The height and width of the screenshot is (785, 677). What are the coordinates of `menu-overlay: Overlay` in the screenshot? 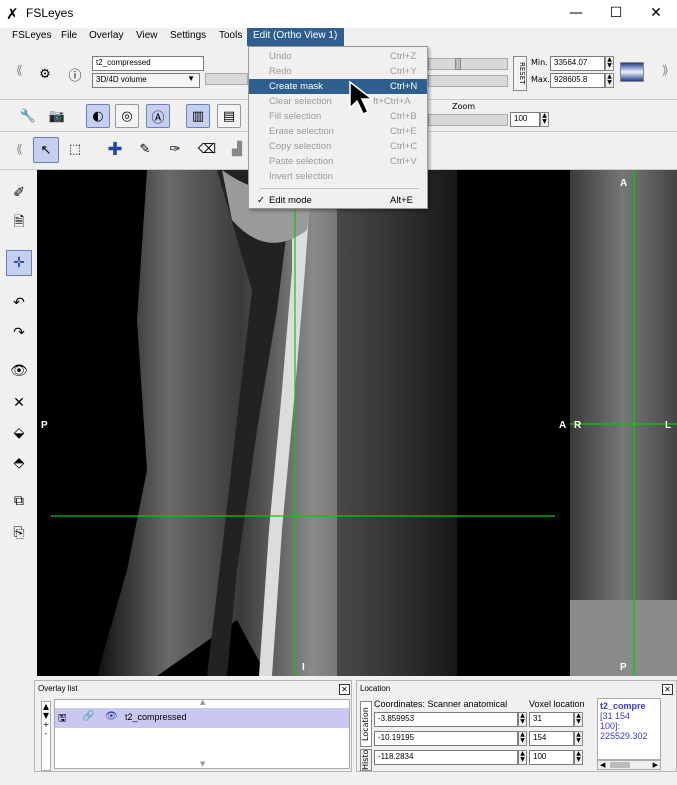 It's located at (106, 35).